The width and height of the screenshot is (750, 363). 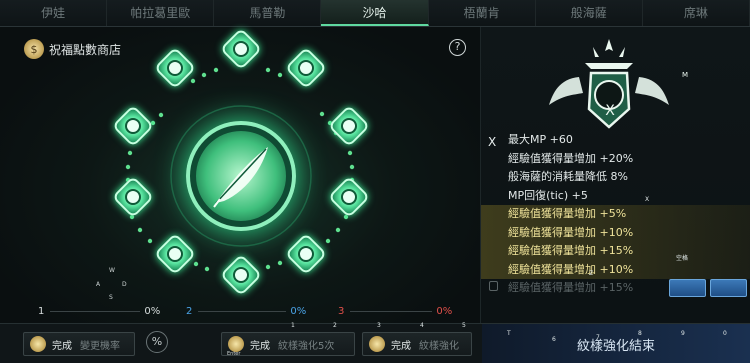 I want to click on enhance-button: 完成 紋樣強化, so click(x=417, y=344).